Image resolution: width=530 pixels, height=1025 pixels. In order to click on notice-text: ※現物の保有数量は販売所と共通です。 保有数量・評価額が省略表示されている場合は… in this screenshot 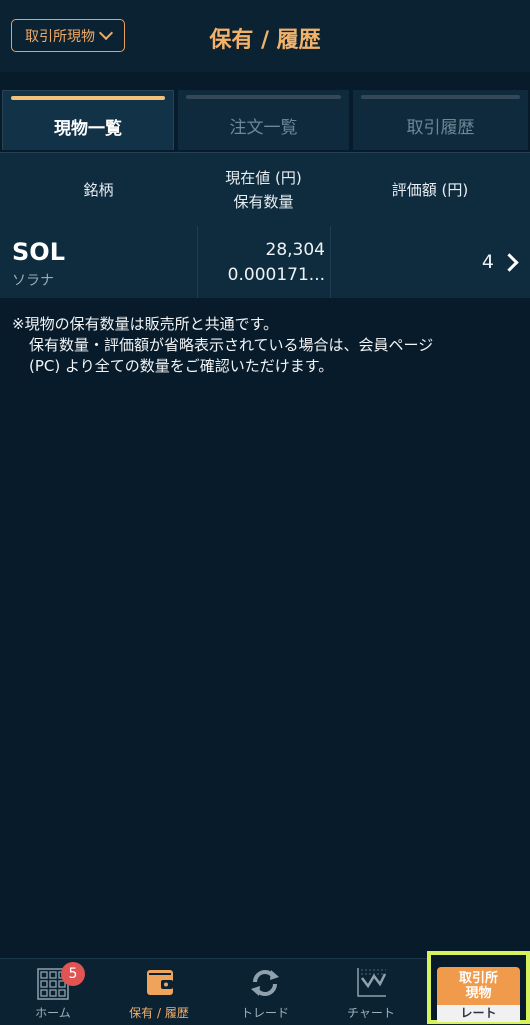, I will do `click(267, 345)`.